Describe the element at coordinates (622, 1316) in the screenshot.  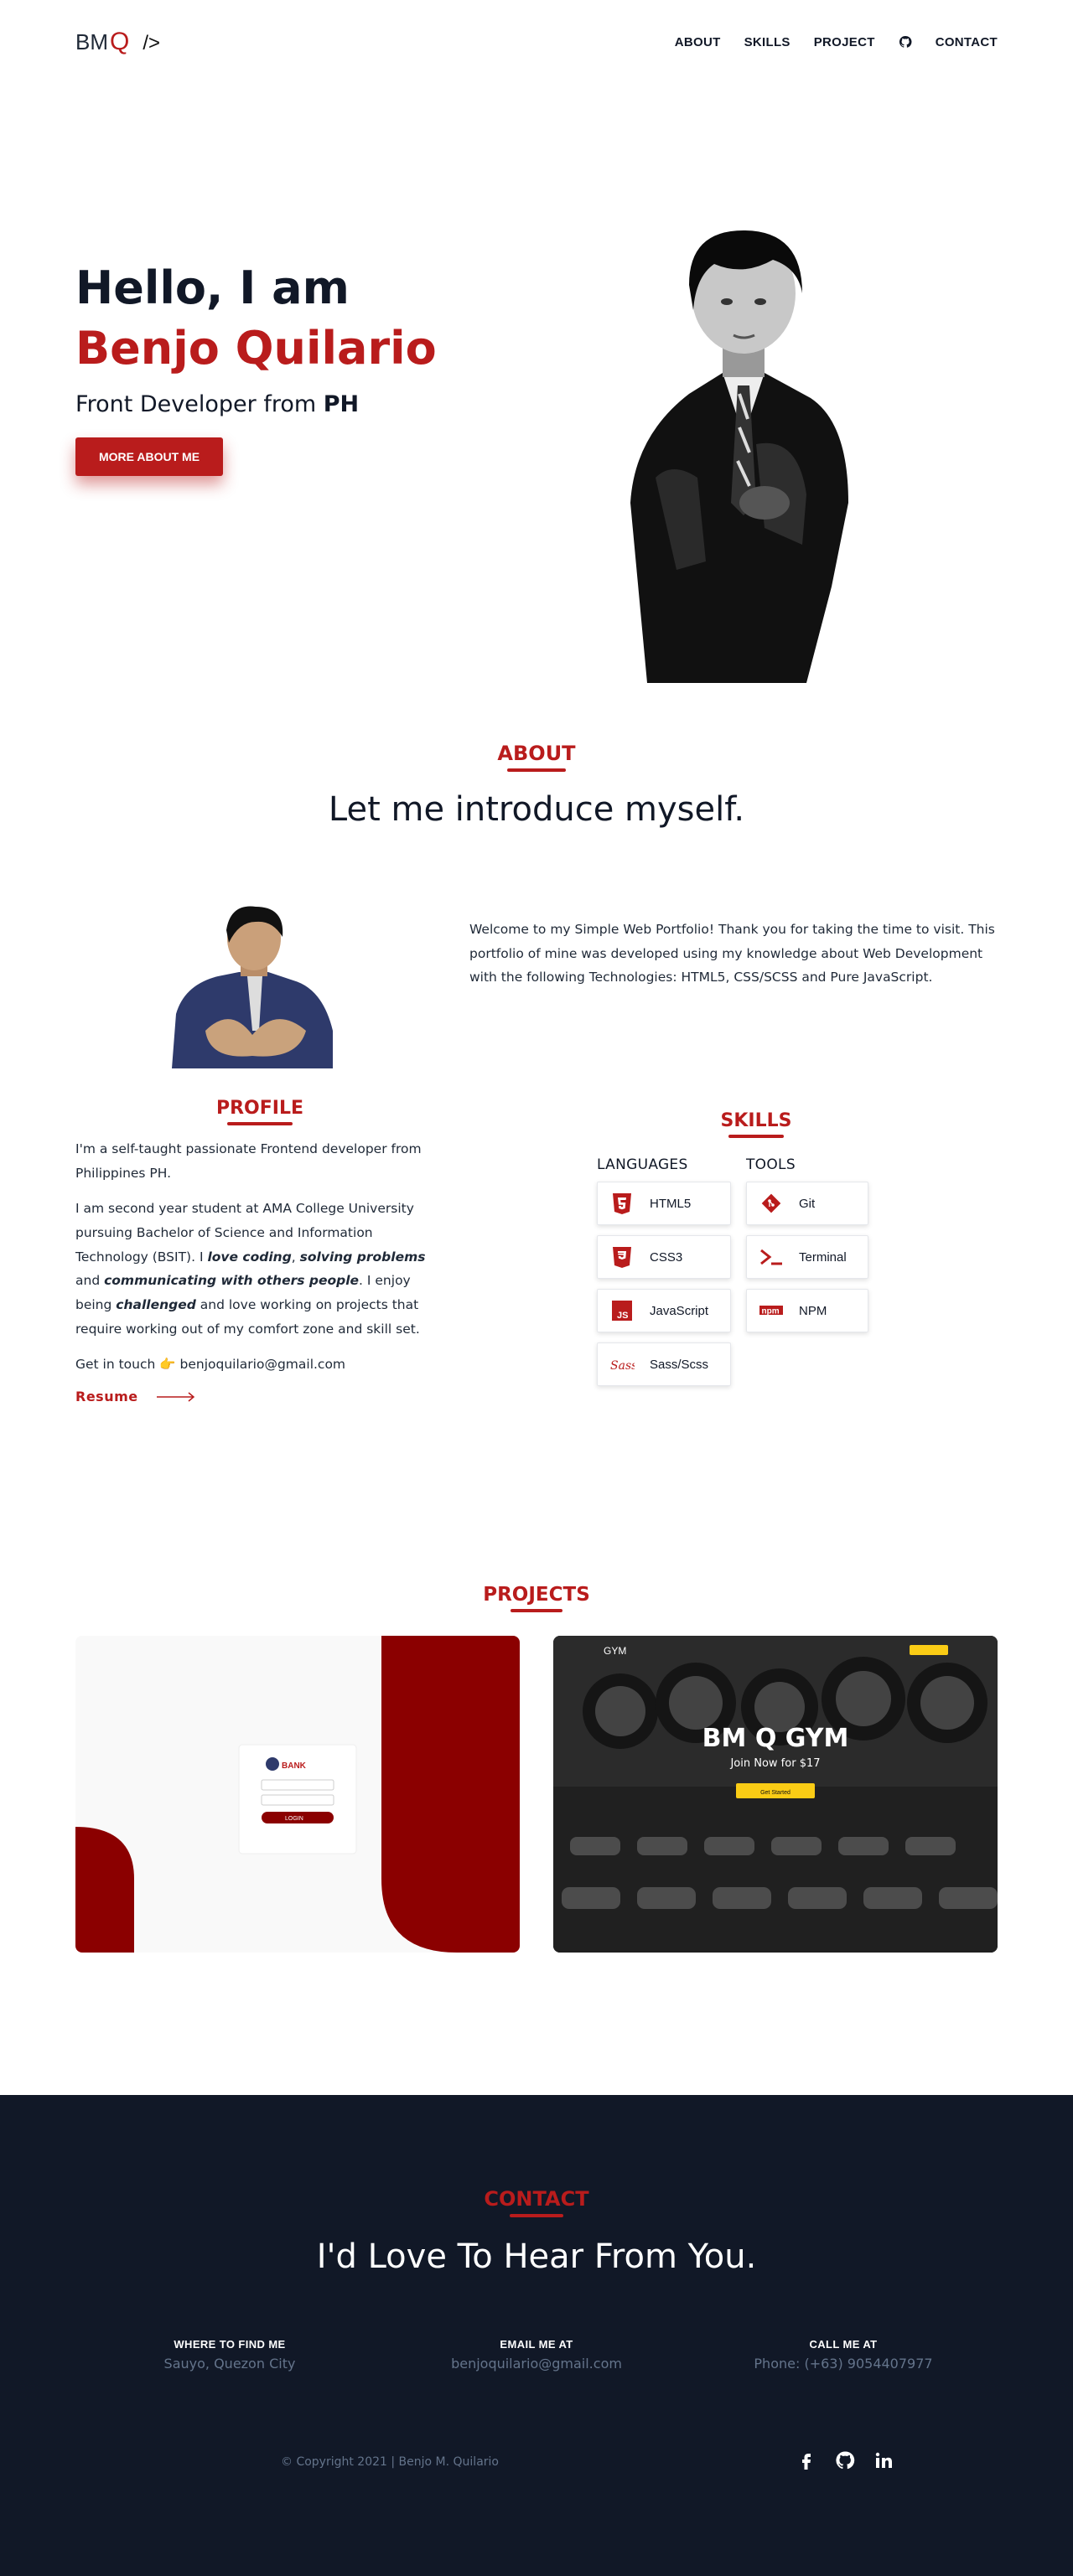
I see `svg-text: JS` at that location.